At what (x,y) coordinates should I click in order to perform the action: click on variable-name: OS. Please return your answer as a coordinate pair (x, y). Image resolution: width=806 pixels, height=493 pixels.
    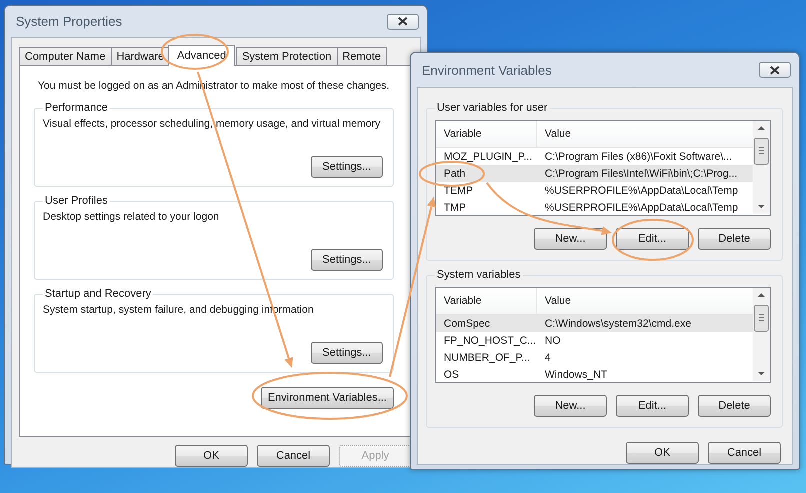
    Looking at the image, I should click on (451, 374).